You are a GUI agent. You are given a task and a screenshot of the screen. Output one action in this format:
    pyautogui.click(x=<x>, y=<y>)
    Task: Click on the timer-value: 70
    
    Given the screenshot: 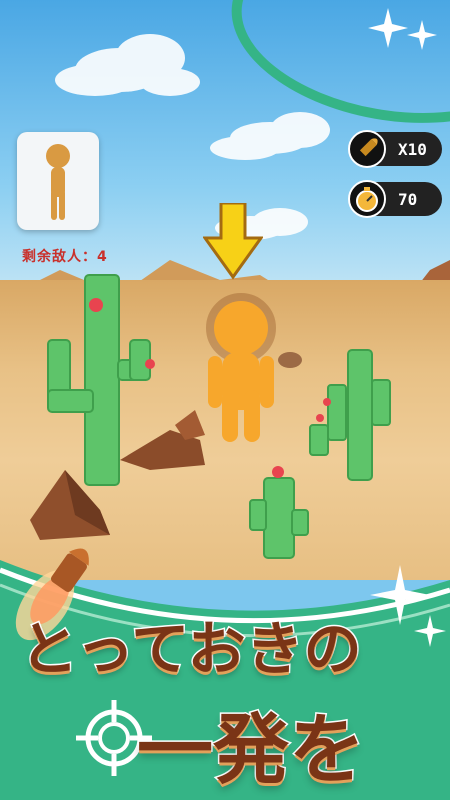 What is the action you would take?
    pyautogui.click(x=408, y=199)
    